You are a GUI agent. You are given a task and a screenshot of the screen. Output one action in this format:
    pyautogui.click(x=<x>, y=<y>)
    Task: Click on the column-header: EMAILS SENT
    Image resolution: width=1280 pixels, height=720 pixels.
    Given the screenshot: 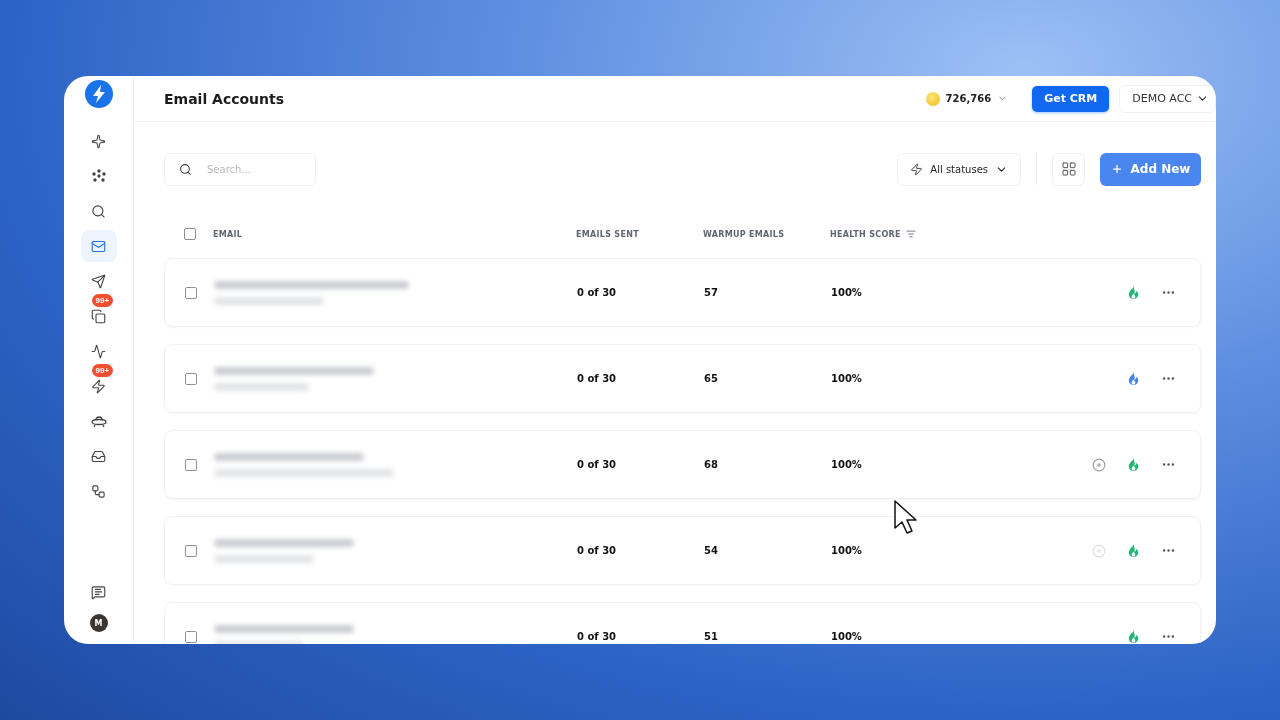 What is the action you would take?
    pyautogui.click(x=639, y=234)
    